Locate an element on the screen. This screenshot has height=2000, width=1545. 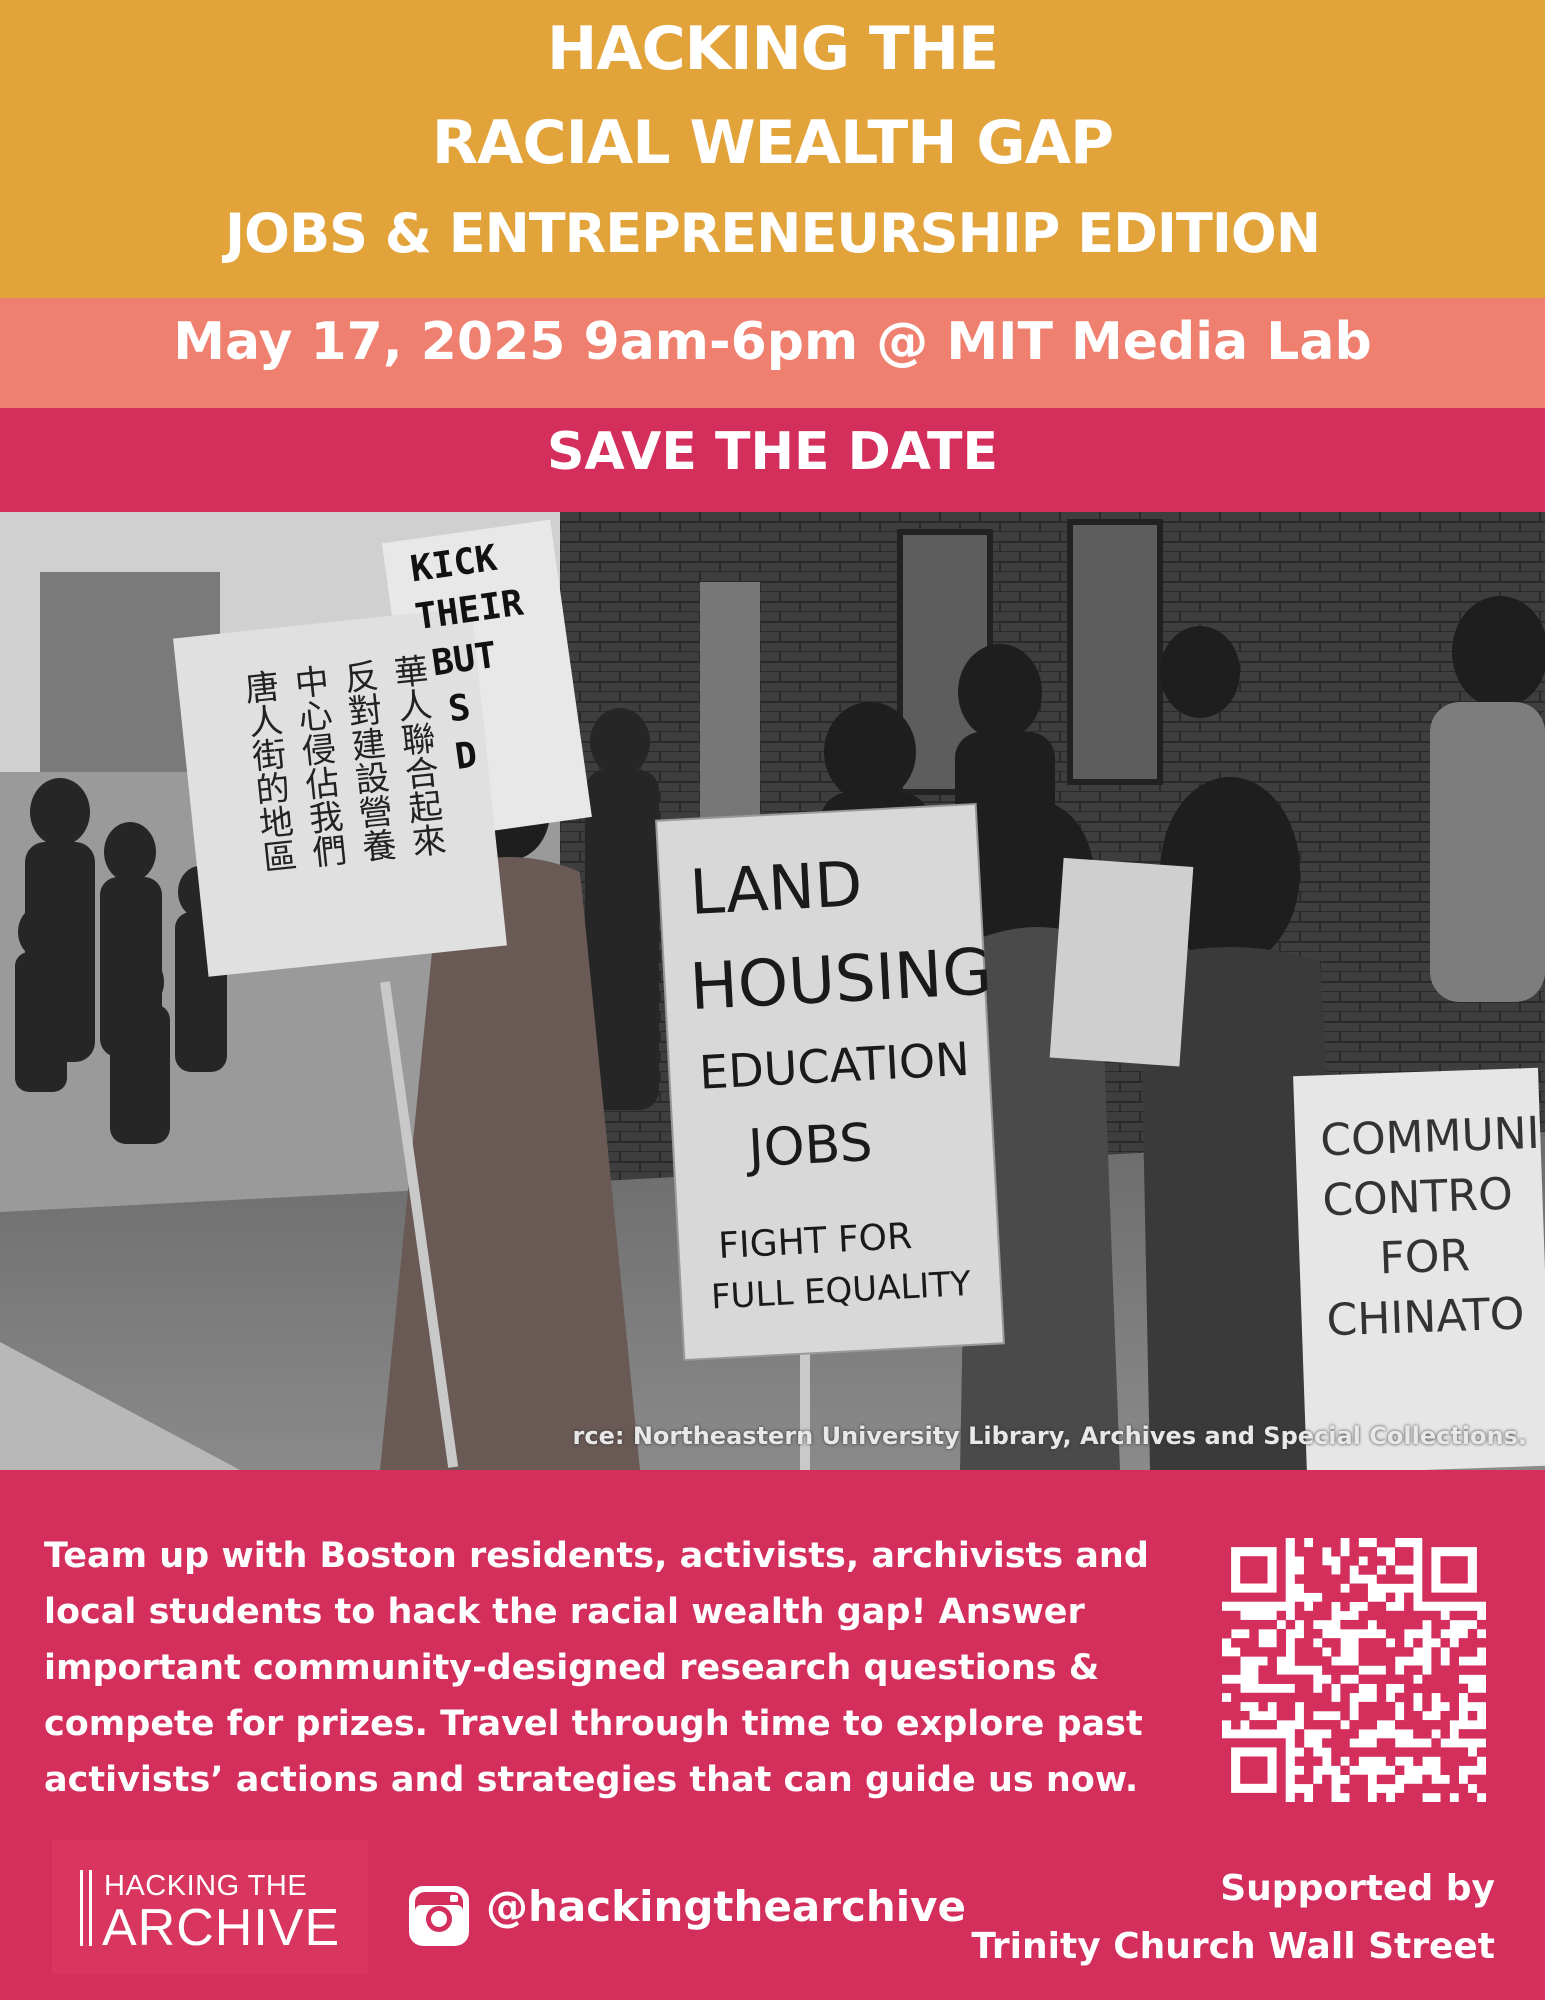
sign-line: LAND is located at coordinates (776, 888).